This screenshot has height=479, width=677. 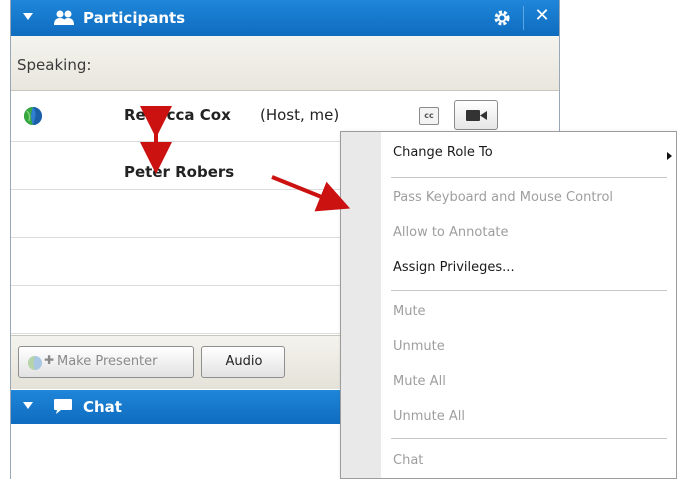 I want to click on annotation-arrows, so click(x=245, y=159).